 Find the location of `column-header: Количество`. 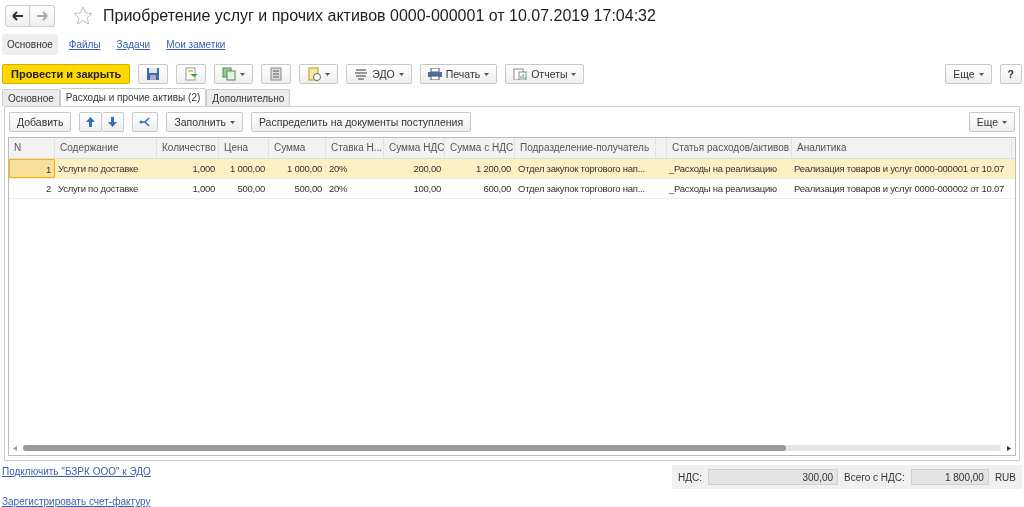

column-header: Количество is located at coordinates (188, 148).